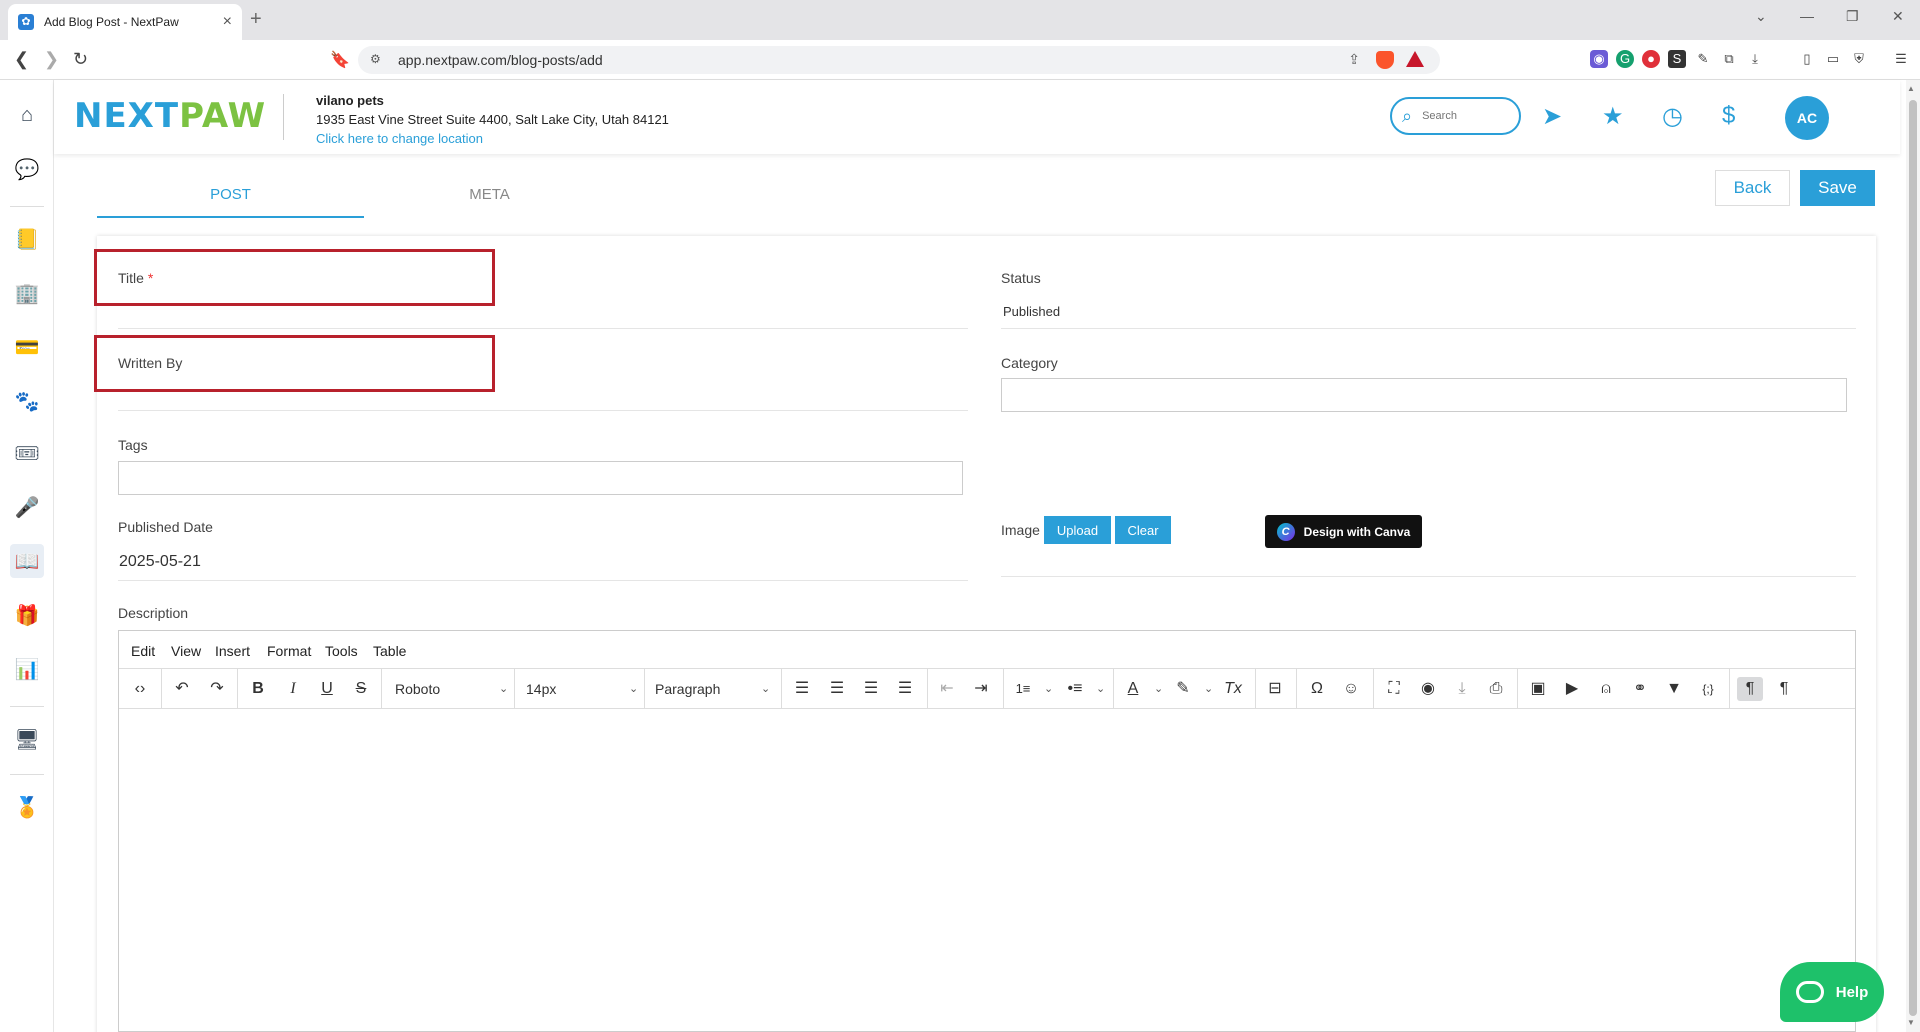  I want to click on analytics-chart-icon: 📊, so click(27, 669).